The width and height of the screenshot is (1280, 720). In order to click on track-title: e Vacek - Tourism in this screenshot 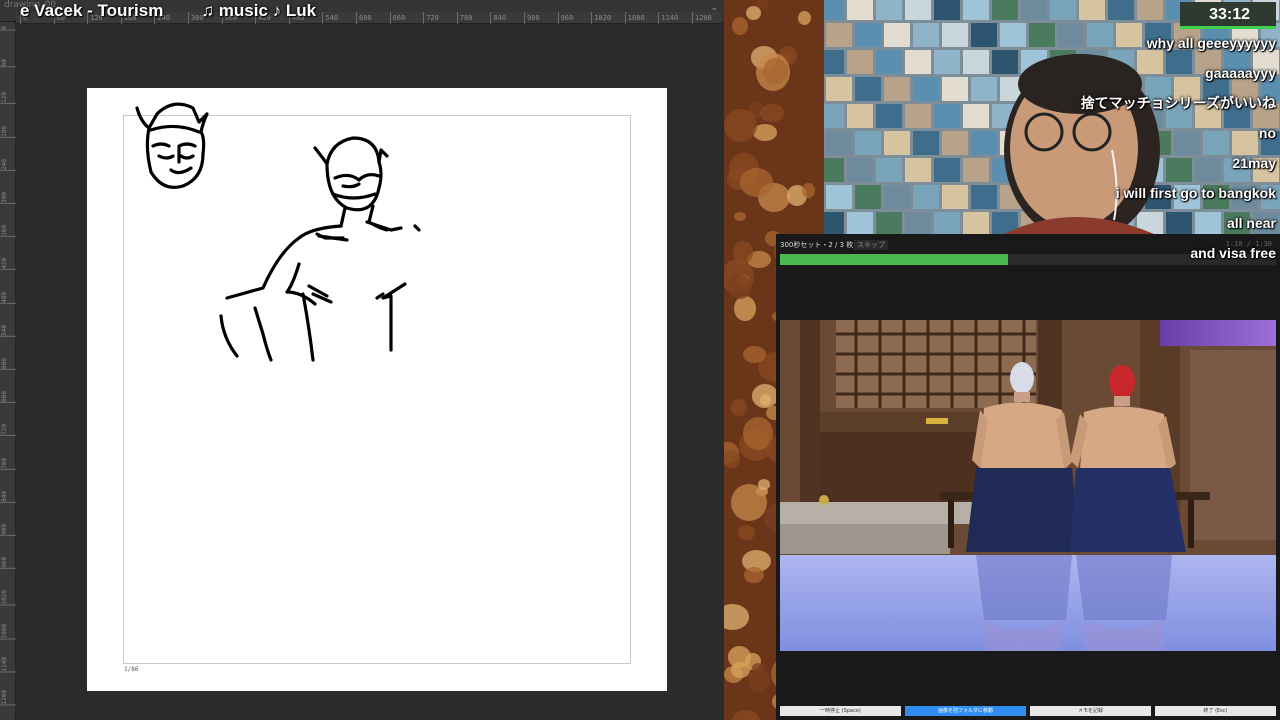, I will do `click(92, 10)`.